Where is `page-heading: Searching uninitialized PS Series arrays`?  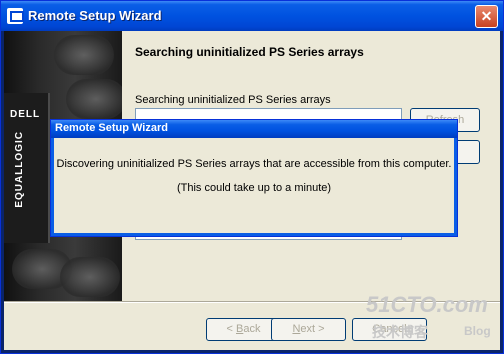 page-heading: Searching uninitialized PS Series arrays is located at coordinates (249, 52).